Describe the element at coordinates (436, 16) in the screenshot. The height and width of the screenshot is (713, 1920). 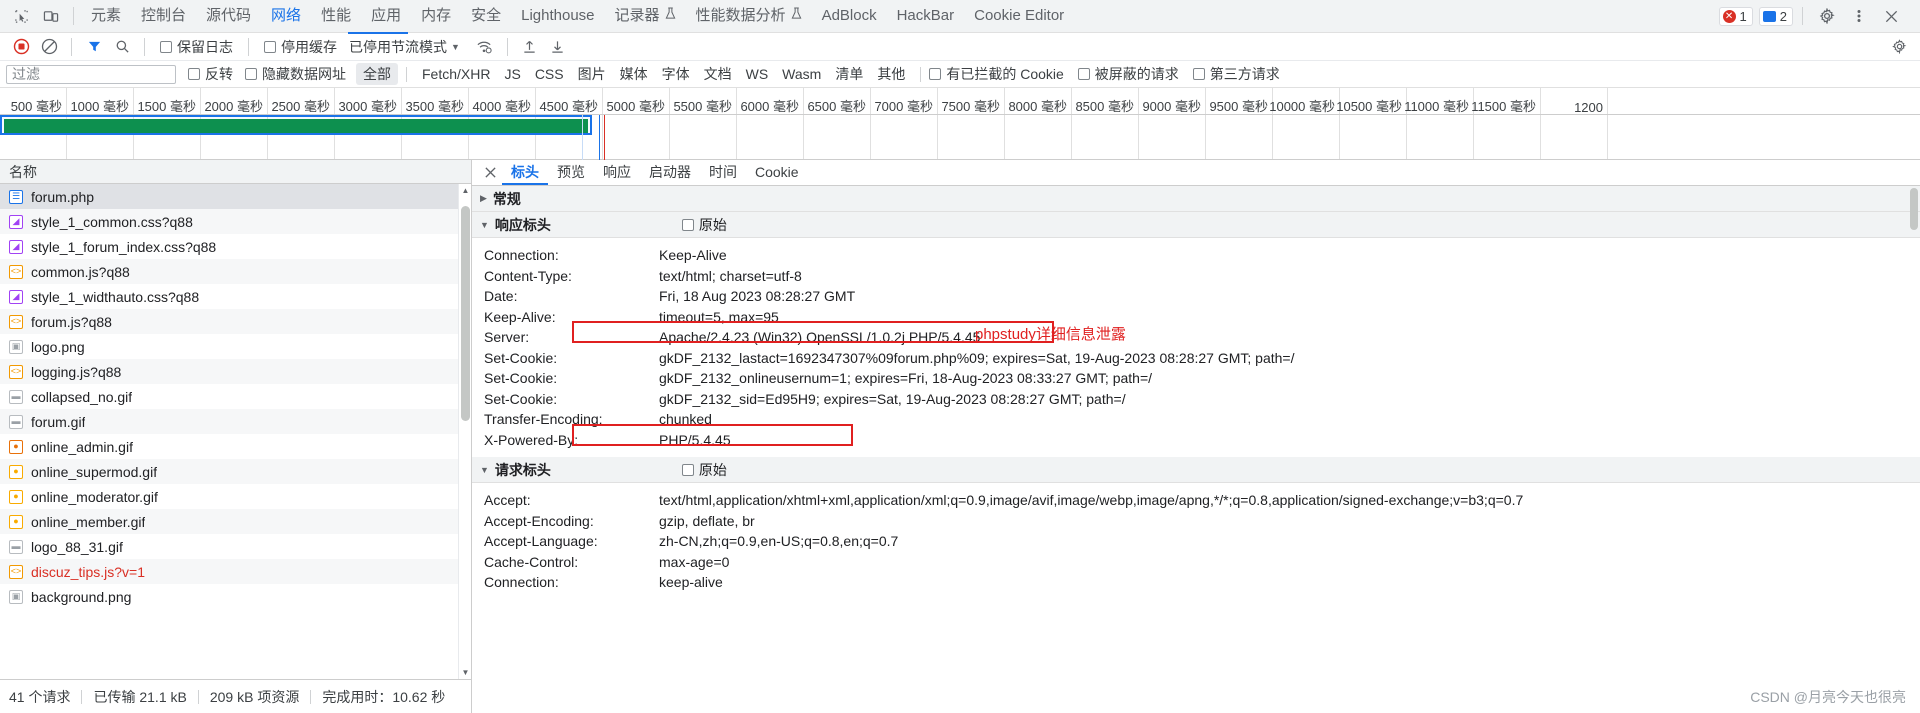
I see `tab-memory: 内存` at that location.